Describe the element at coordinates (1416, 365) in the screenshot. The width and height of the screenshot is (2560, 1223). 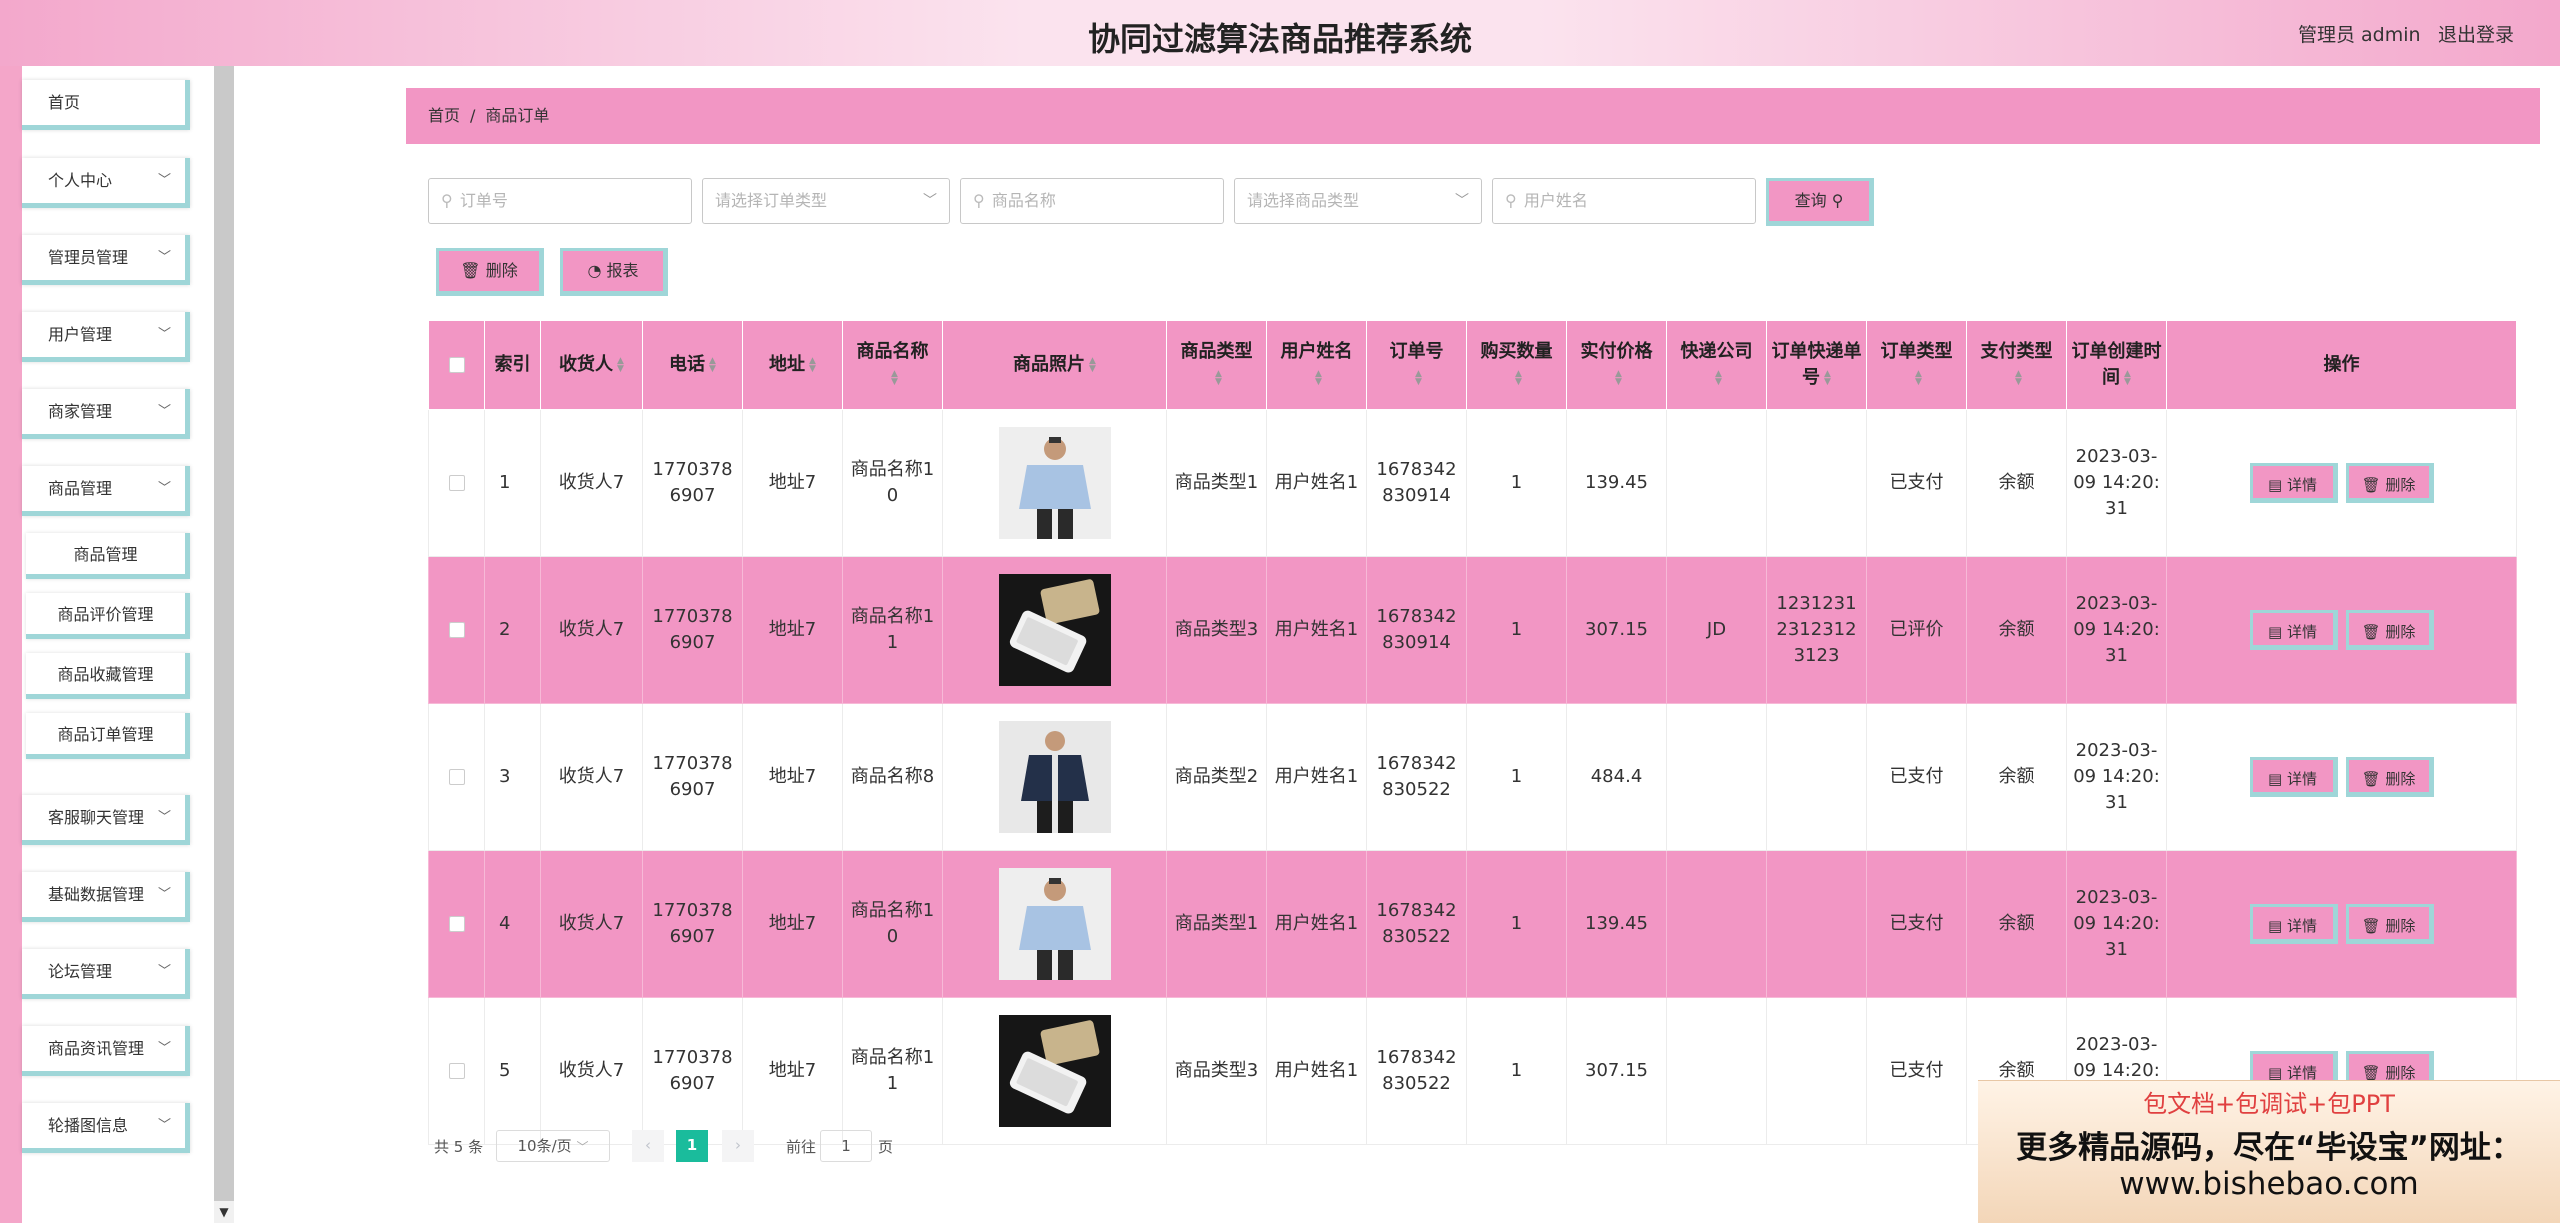
I see `col-header: 订单号 ▲ ▼` at that location.